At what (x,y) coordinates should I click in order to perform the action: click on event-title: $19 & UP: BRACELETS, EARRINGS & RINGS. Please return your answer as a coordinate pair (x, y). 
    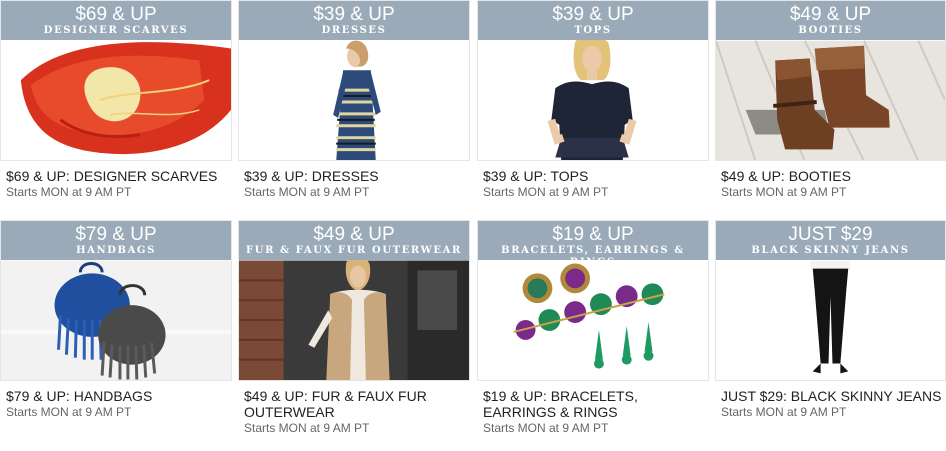
    Looking at the image, I should click on (596, 404).